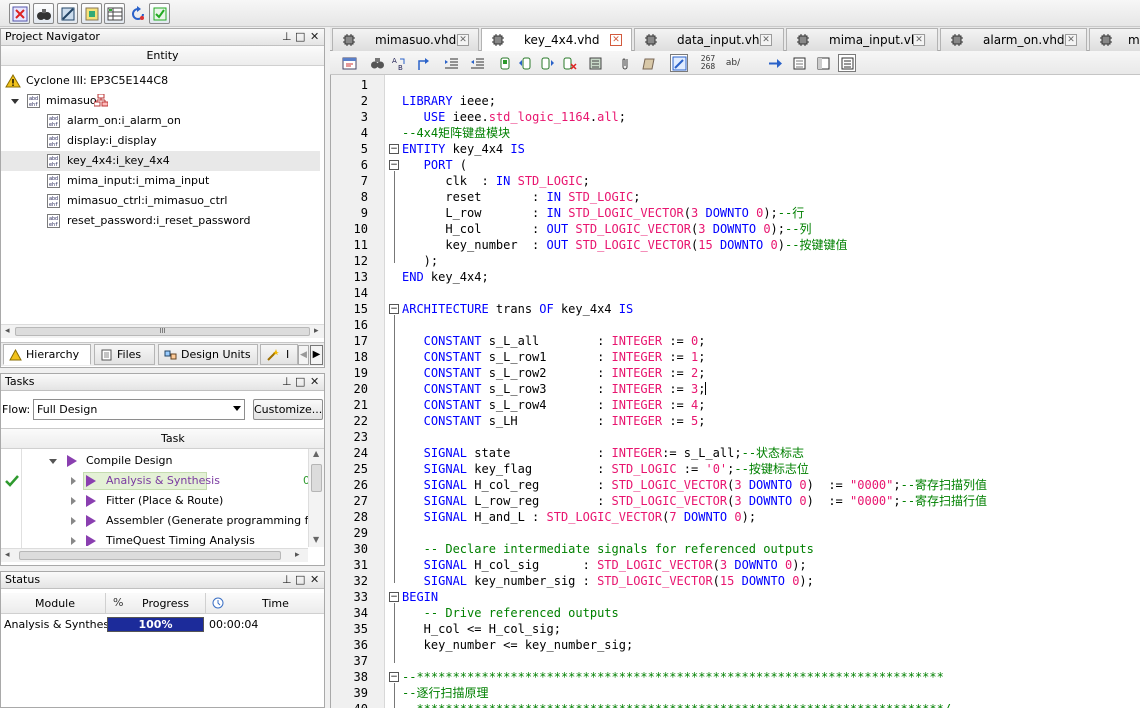 This screenshot has height=708, width=1140. Describe the element at coordinates (525, 63) in the screenshot. I see `prev-bookmark-icon` at that location.